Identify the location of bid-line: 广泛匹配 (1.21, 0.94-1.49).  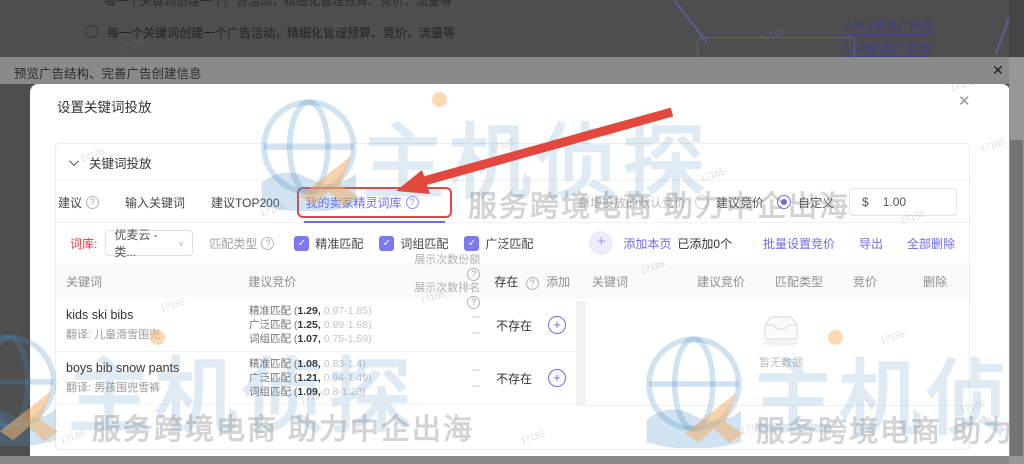
(310, 378).